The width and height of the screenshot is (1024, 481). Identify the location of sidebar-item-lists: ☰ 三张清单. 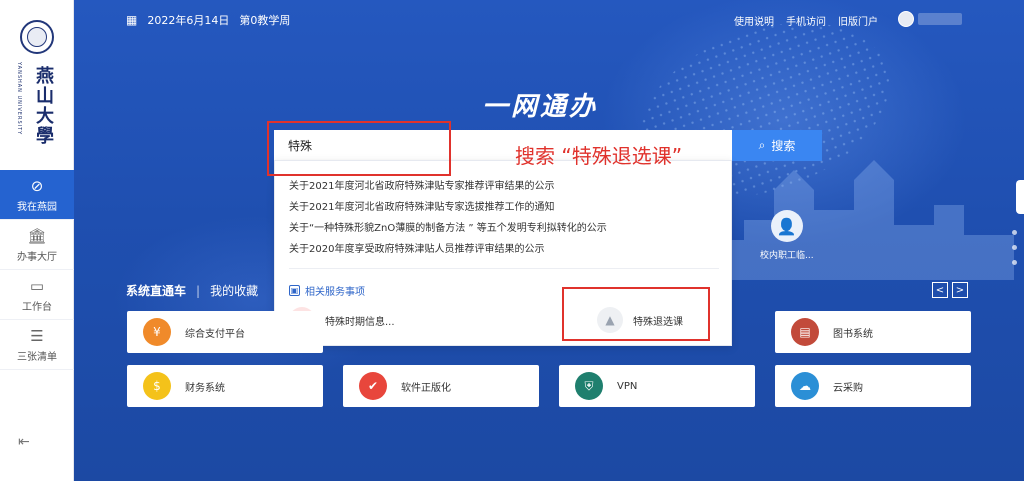
(37, 345).